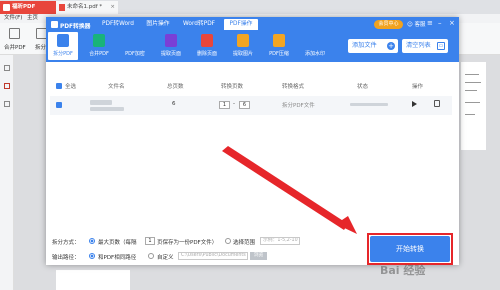 The image size is (500, 290). I want to click on red-arrow-annotation, so click(289, 190).